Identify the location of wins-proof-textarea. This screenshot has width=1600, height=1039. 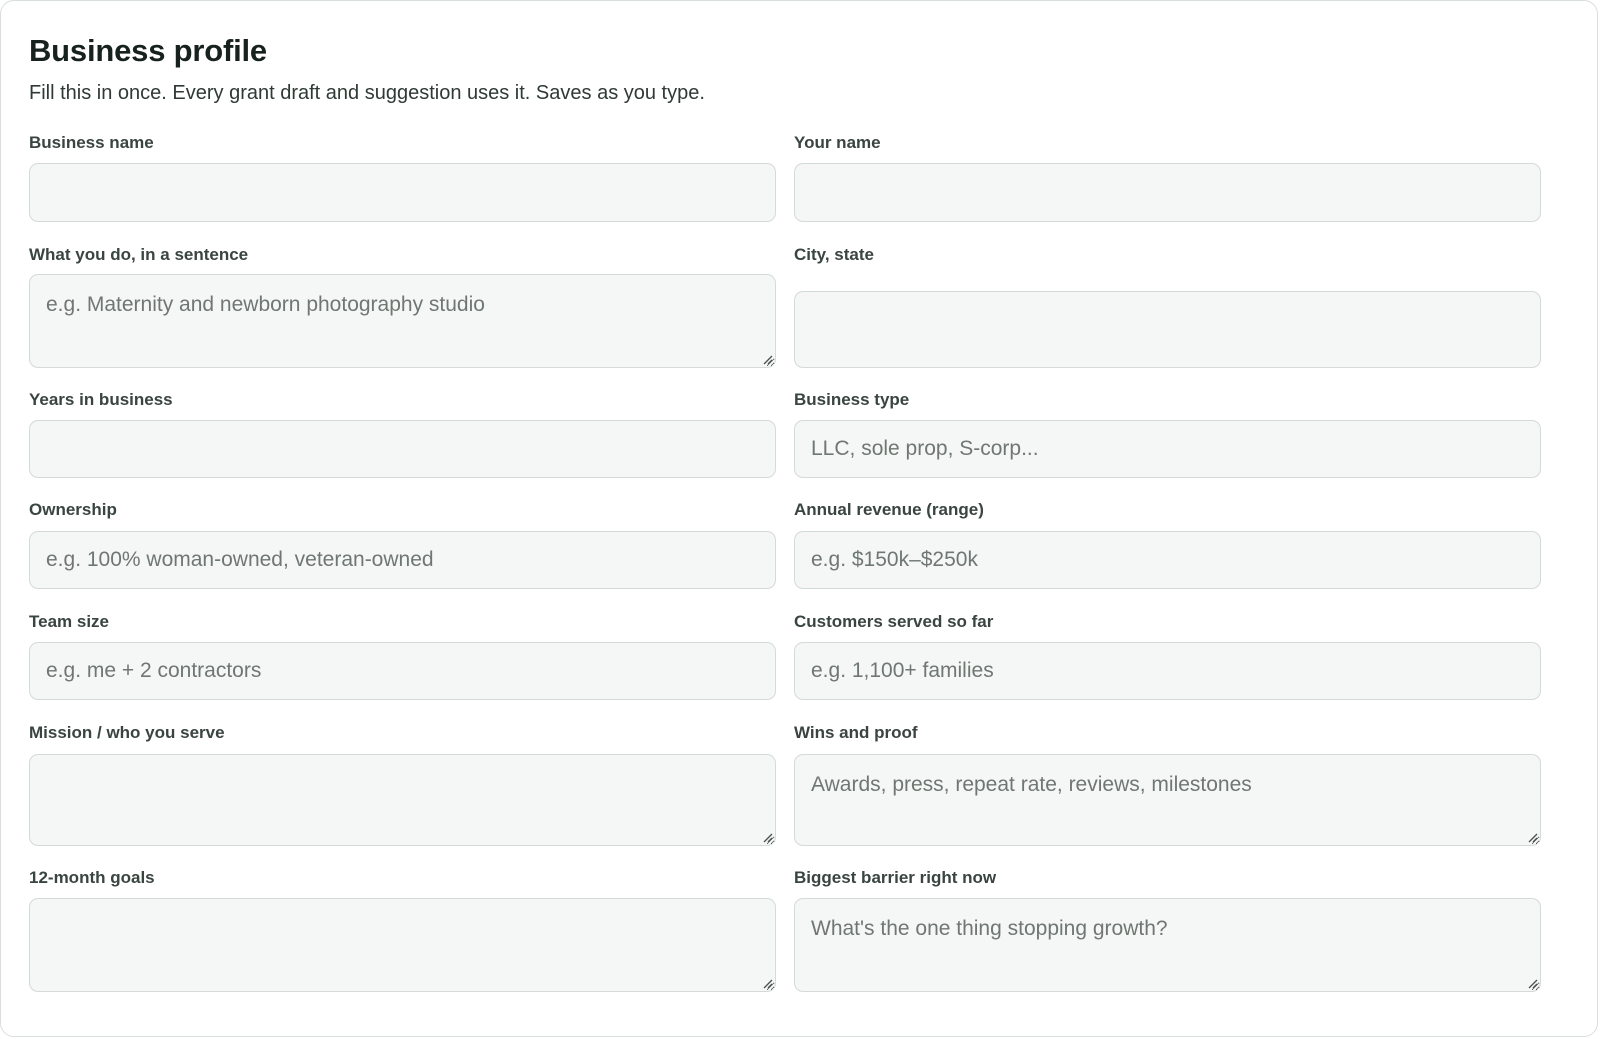
(1167, 800).